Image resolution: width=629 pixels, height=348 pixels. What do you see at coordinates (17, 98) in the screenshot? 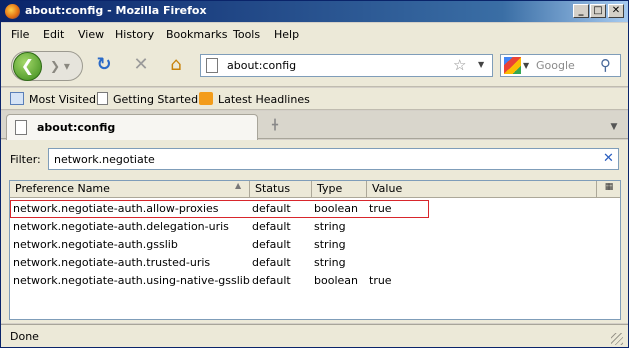
I see `folder-icon` at bounding box center [17, 98].